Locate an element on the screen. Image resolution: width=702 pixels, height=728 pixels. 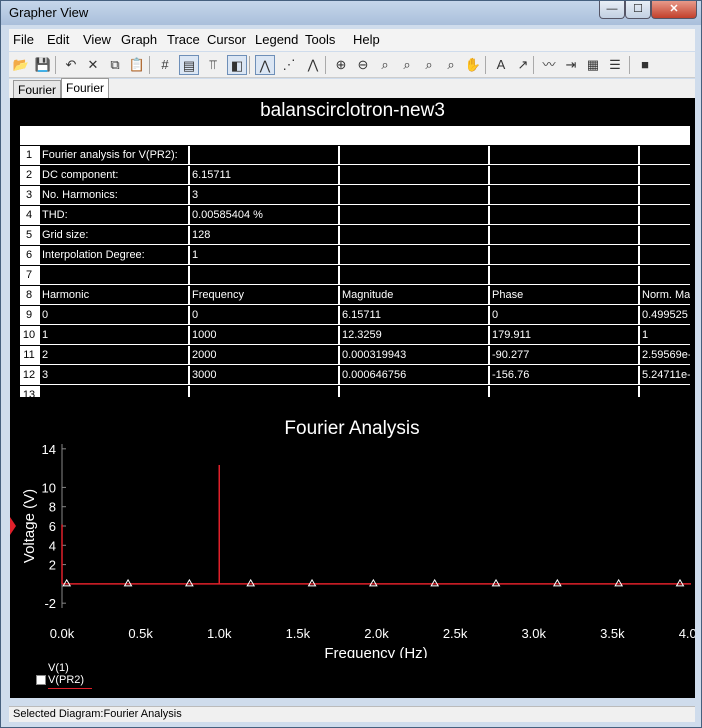
save-icon: 💾 is located at coordinates (43, 65).